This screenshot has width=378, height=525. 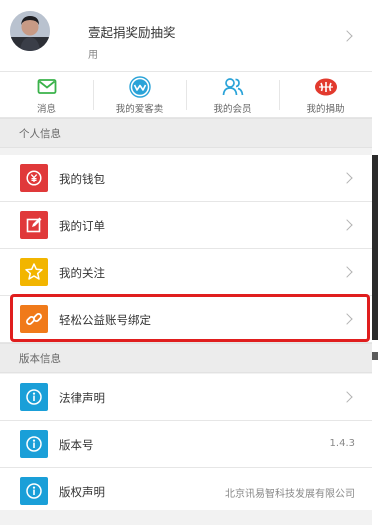 What do you see at coordinates (82, 273) in the screenshot?
I see `menu-item-label: 我的关注` at bounding box center [82, 273].